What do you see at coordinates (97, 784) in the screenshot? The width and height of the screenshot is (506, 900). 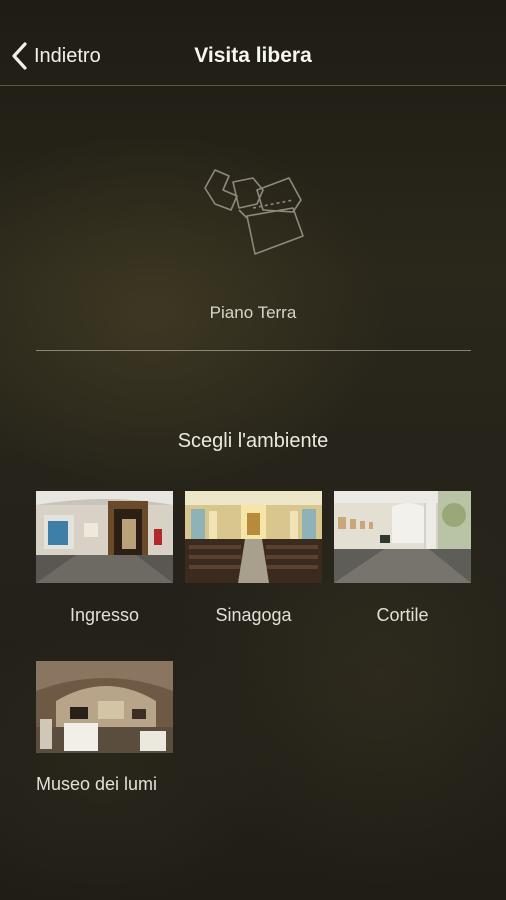 I see `room-label: Museo dei lumi` at bounding box center [97, 784].